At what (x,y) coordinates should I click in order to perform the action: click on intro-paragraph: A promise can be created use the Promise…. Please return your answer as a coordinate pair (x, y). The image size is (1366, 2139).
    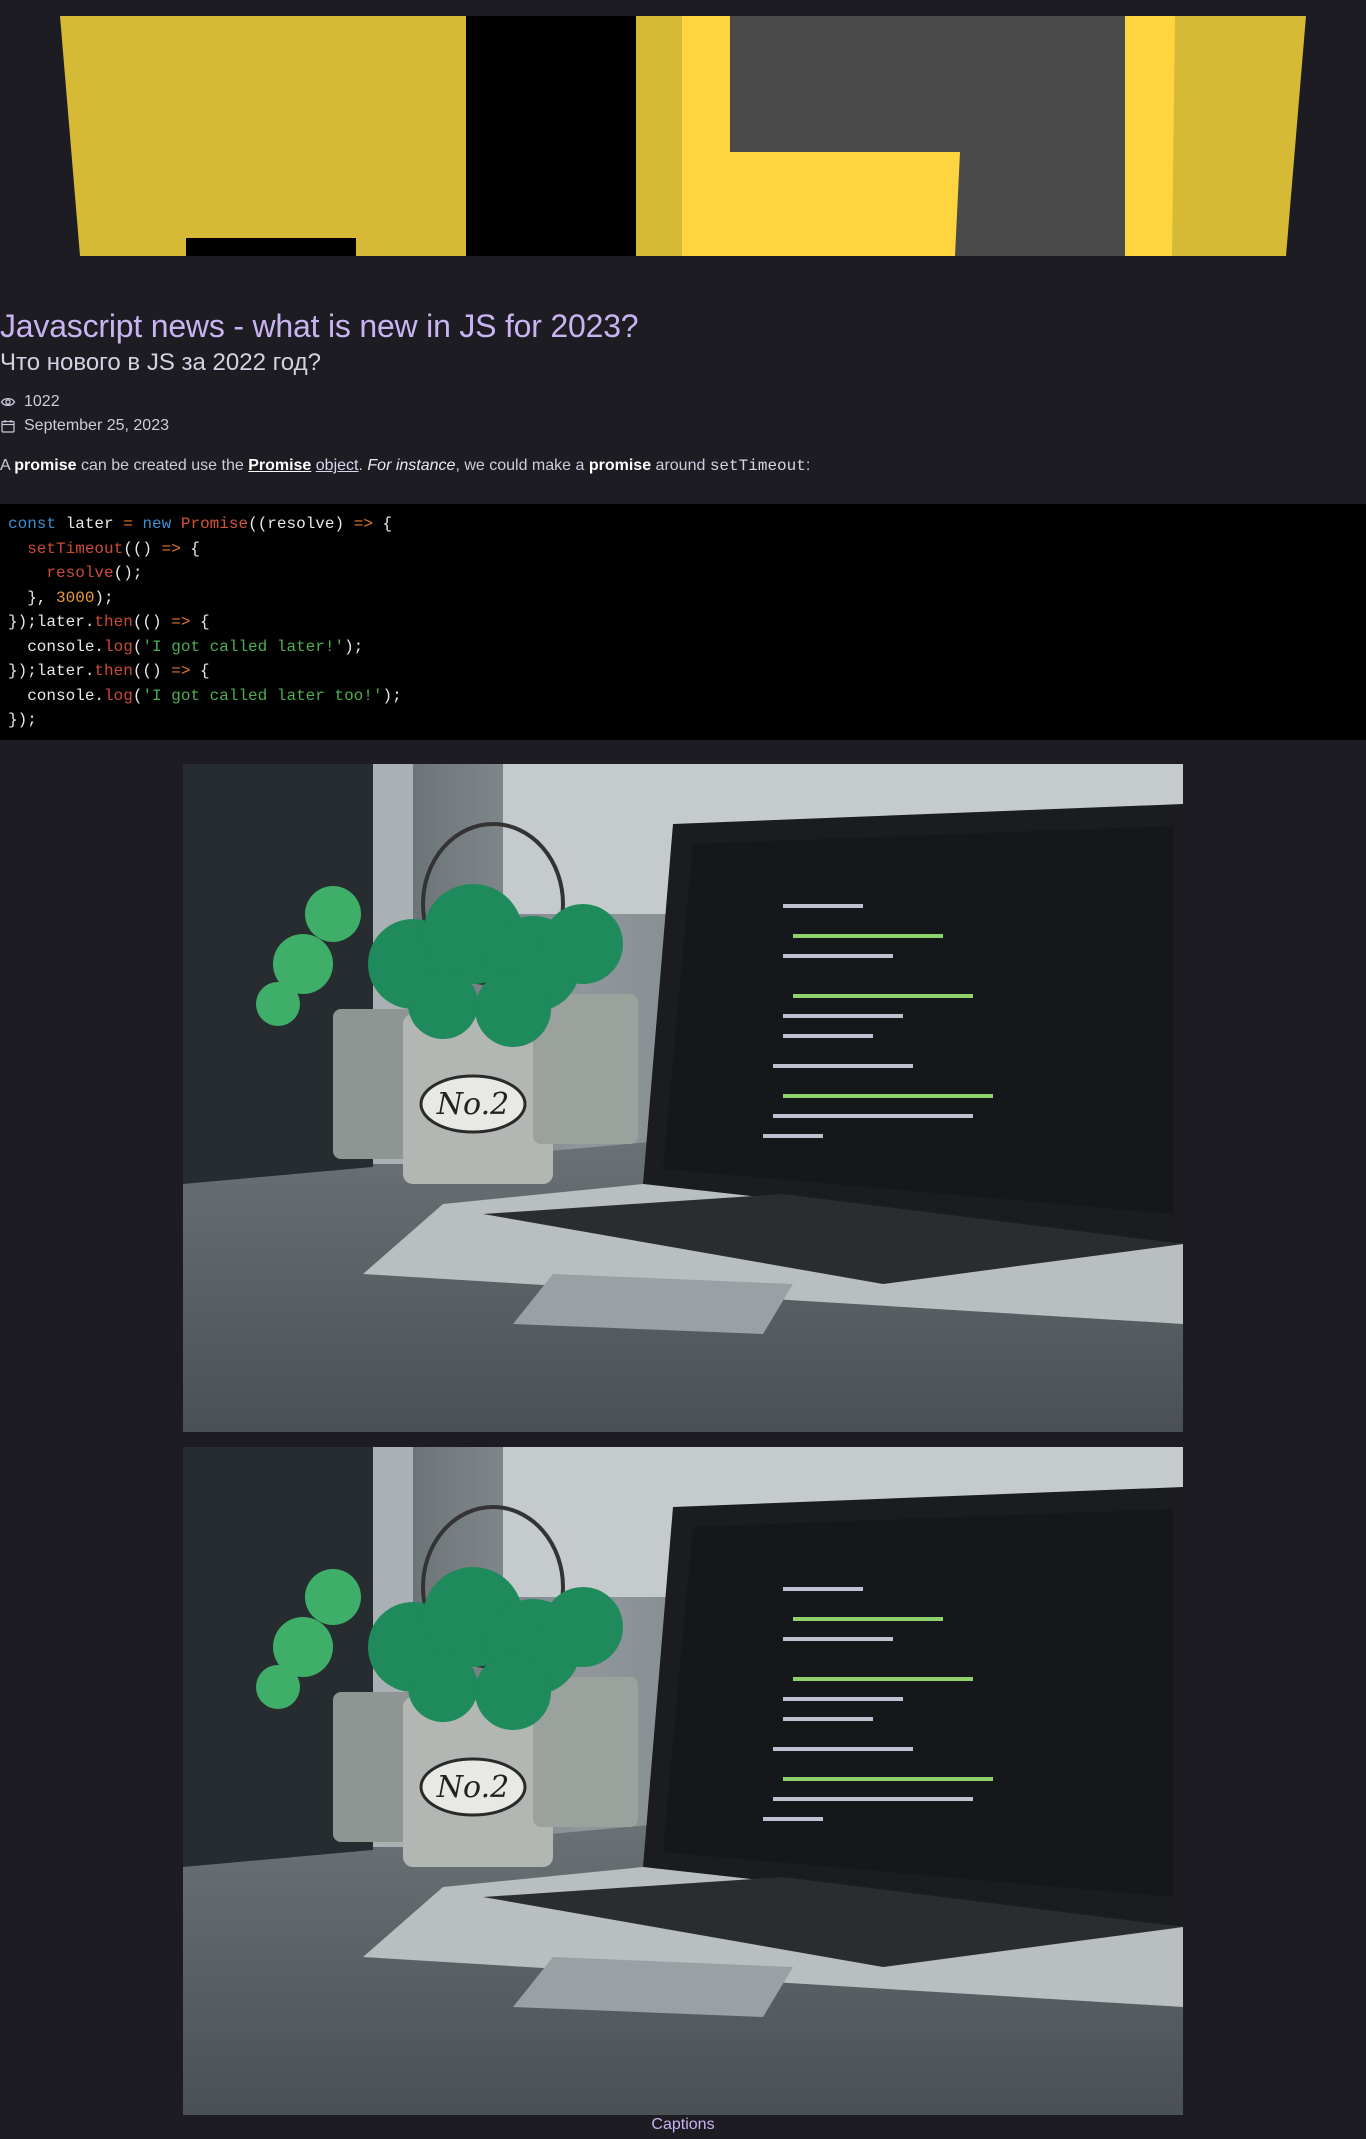
    Looking at the image, I should click on (405, 466).